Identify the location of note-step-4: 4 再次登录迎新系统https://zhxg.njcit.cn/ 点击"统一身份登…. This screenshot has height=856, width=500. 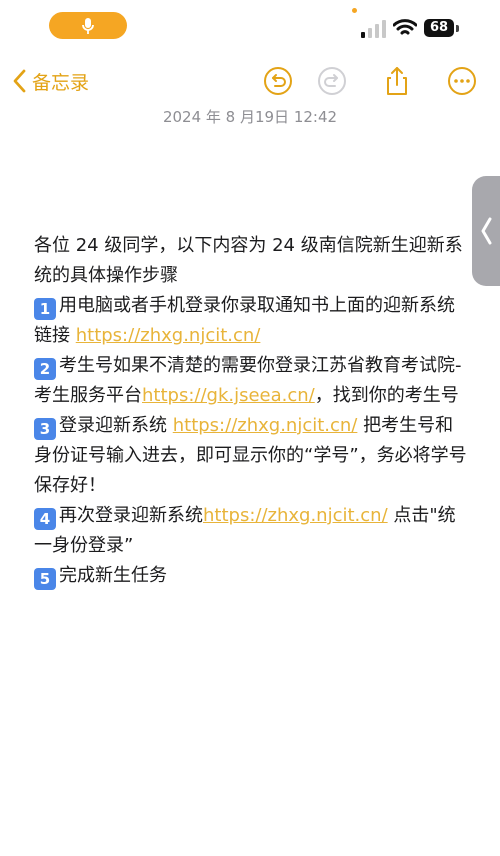
(252, 531).